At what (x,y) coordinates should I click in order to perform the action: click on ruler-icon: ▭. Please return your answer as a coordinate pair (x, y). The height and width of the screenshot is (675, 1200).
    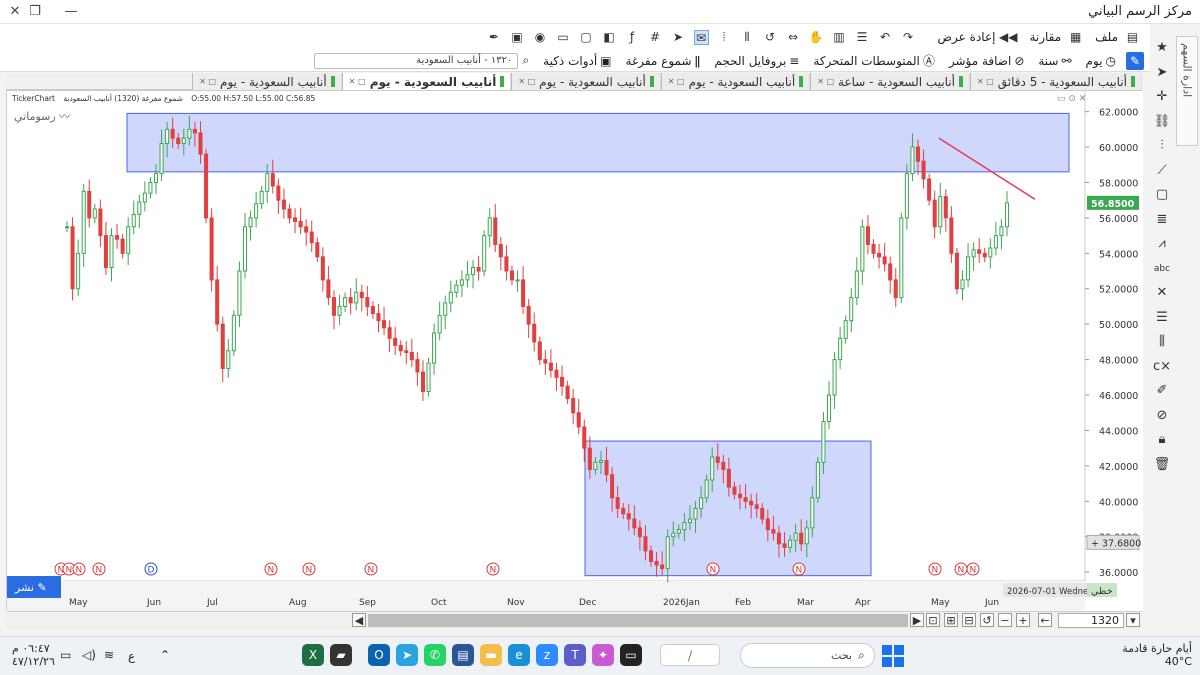
    Looking at the image, I should click on (563, 37).